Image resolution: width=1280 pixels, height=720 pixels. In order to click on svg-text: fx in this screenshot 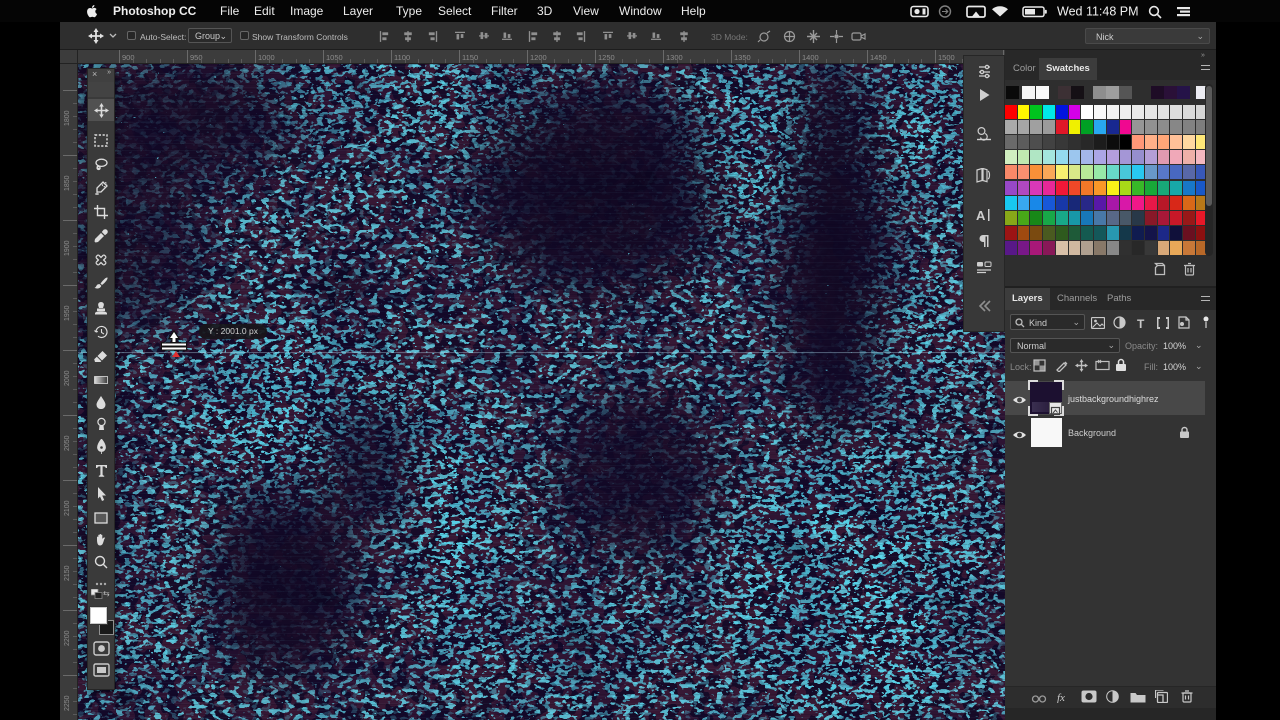, I will do `click(1061, 697)`.